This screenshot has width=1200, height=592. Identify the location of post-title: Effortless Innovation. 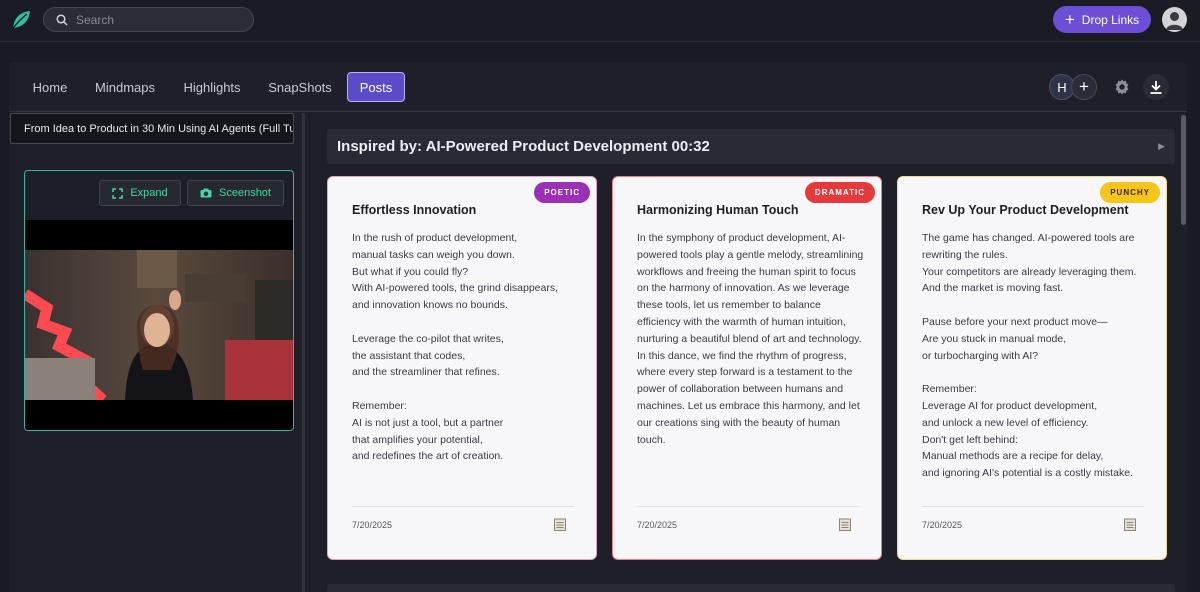
(414, 210).